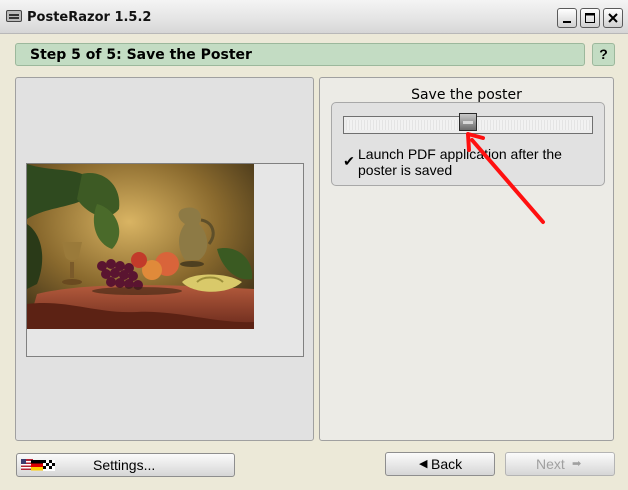 This screenshot has height=490, width=628. I want to click on checkmark-icon: ✔, so click(349, 161).